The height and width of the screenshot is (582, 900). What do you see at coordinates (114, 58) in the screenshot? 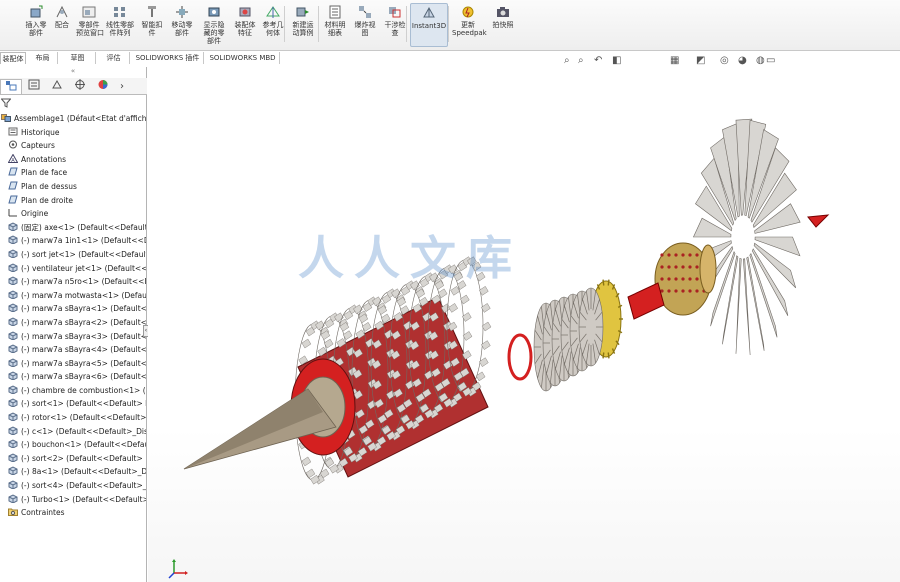
I see `tab-evaluate: 评估` at bounding box center [114, 58].